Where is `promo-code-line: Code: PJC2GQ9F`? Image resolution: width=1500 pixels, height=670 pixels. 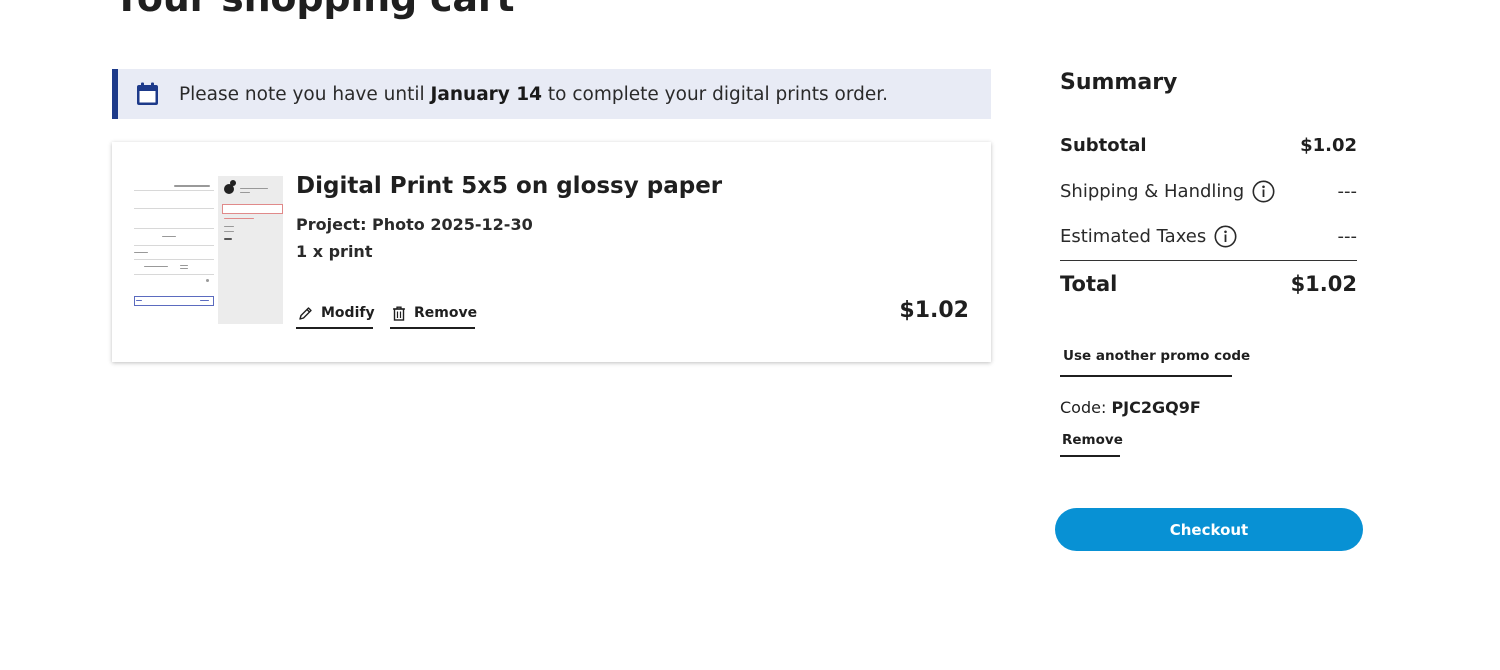
promo-code-line: Code: PJC2GQ9F is located at coordinates (1130, 407).